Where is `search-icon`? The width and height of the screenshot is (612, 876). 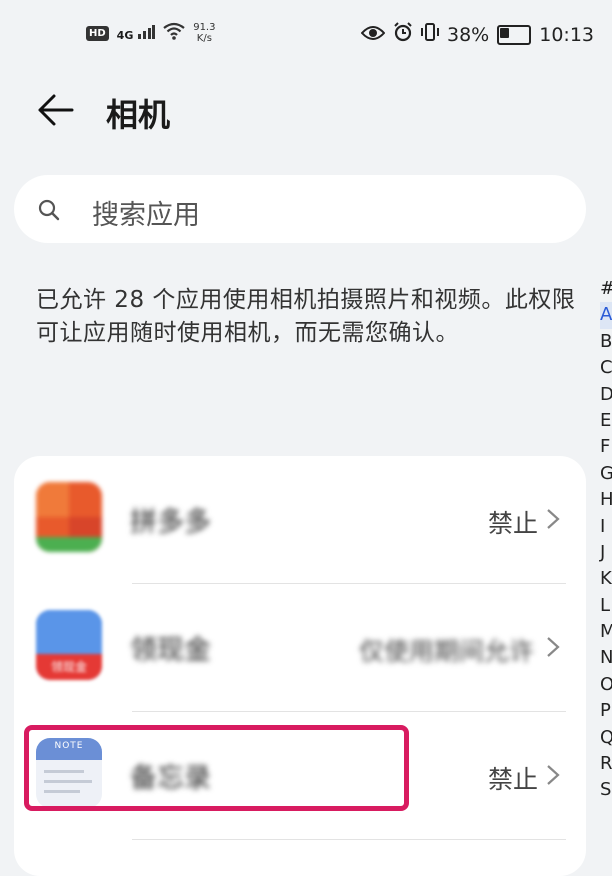 search-icon is located at coordinates (49, 210).